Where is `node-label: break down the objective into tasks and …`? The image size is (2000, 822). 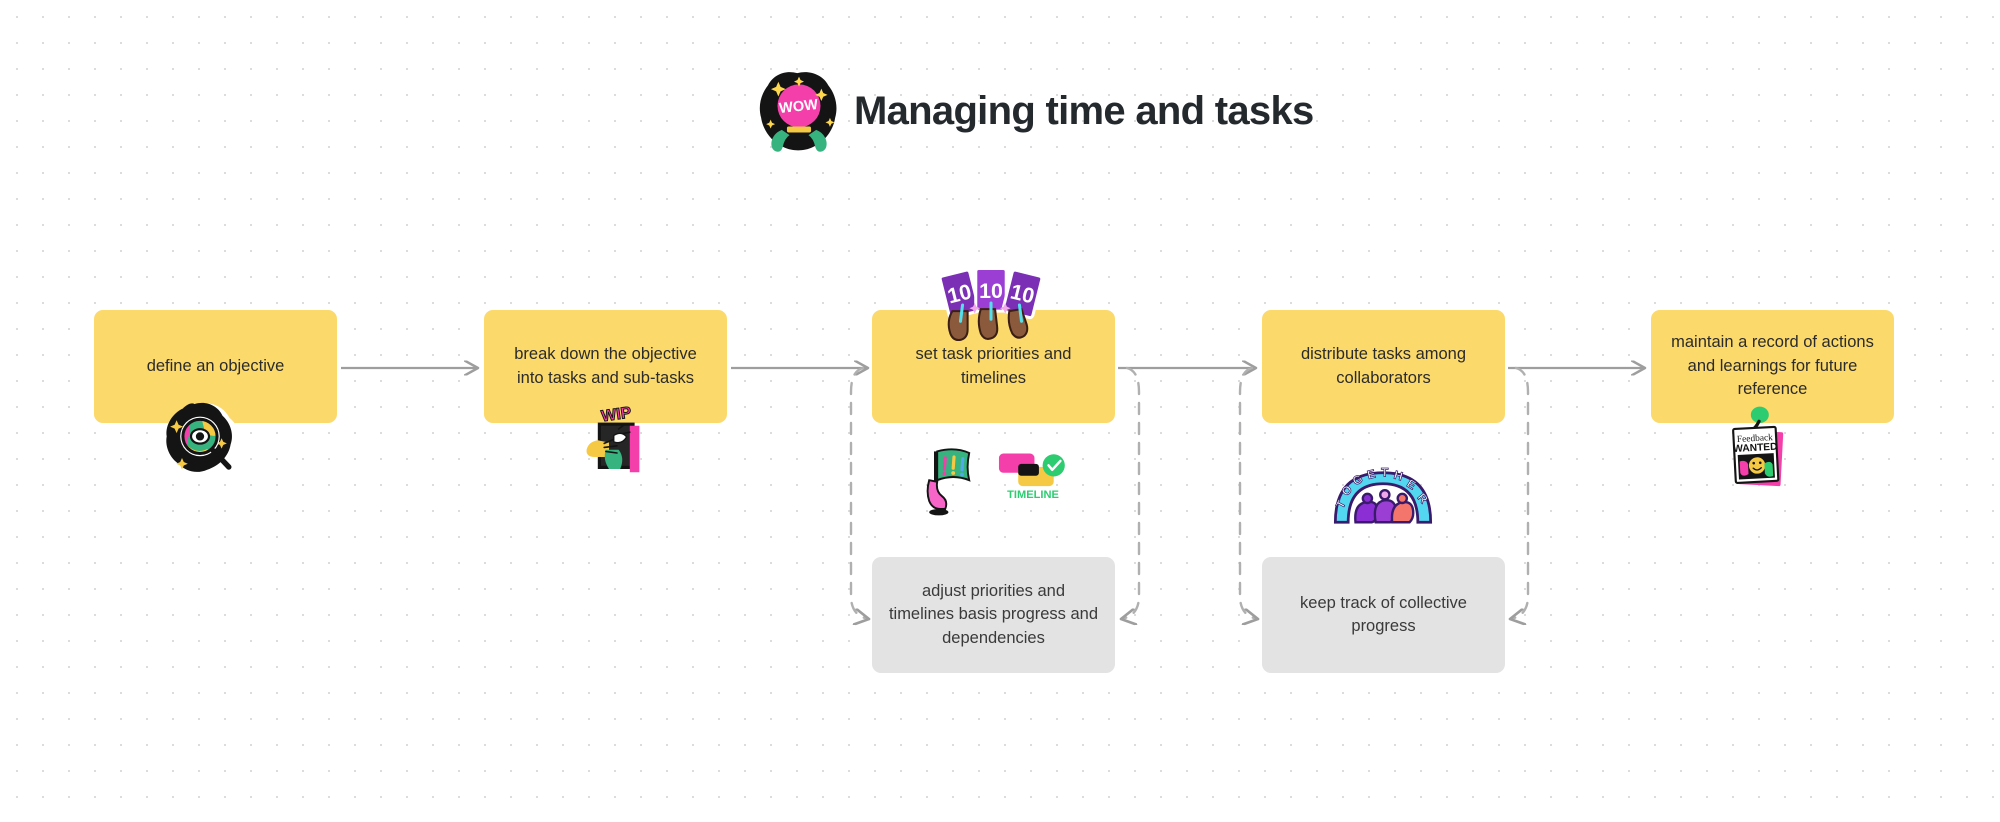 node-label: break down the objective into tasks and … is located at coordinates (605, 366).